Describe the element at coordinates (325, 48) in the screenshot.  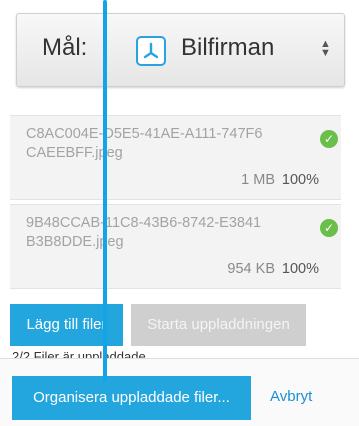
I see `select-arrows-icon: ▲ ▼` at that location.